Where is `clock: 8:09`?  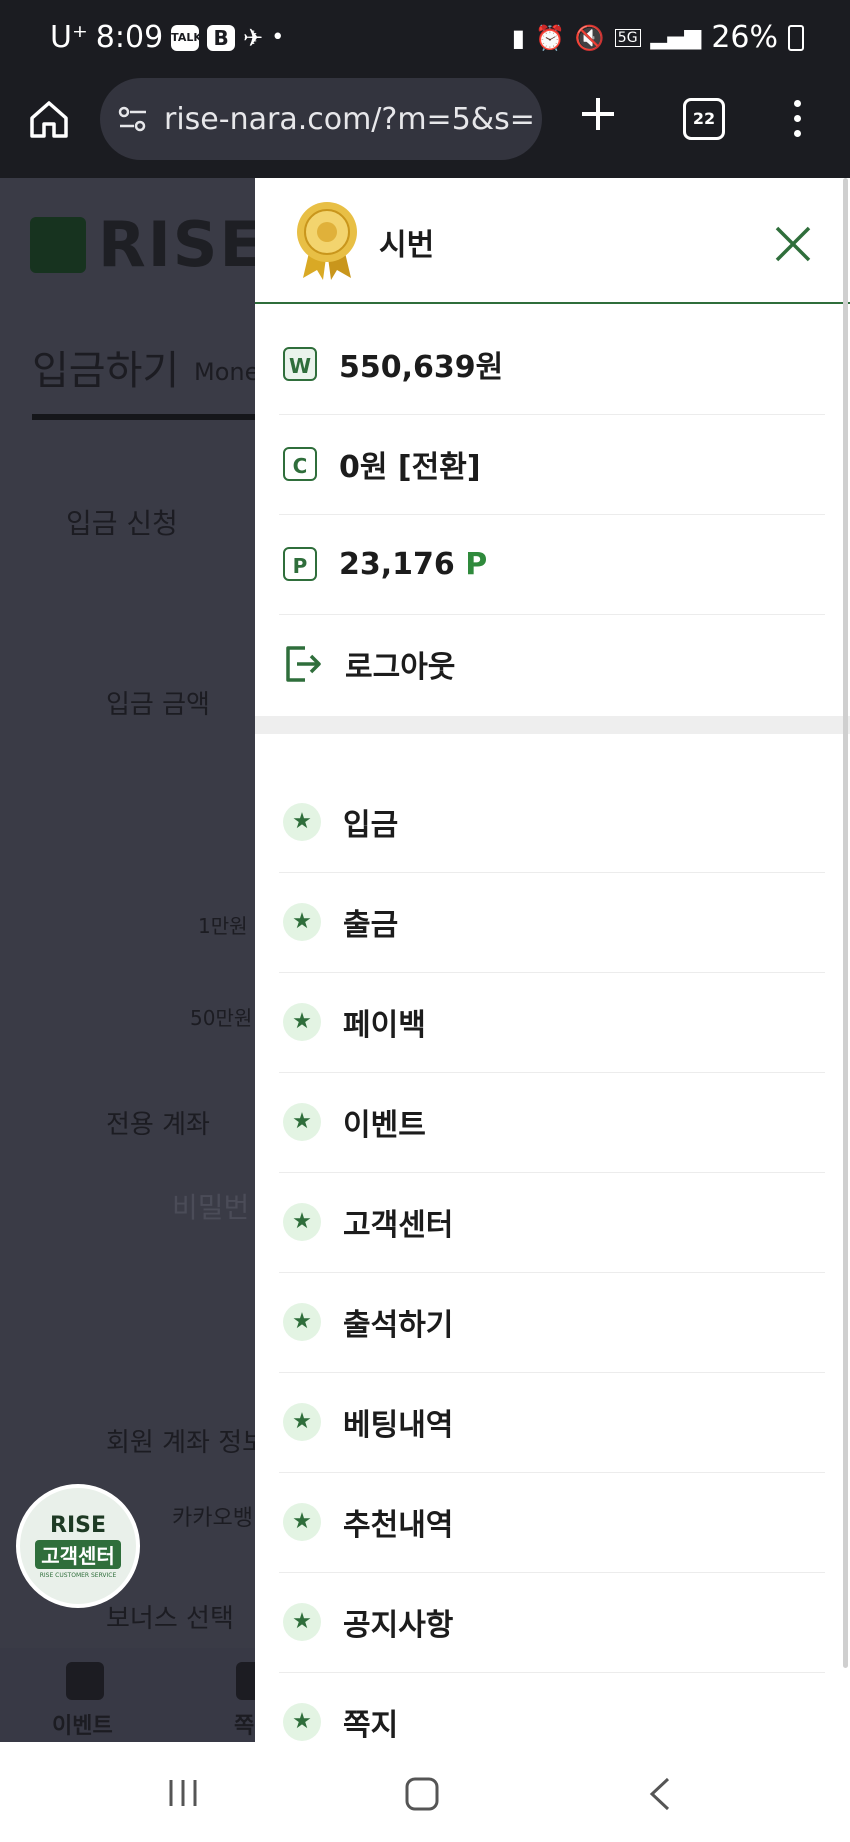
clock: 8:09 is located at coordinates (129, 37).